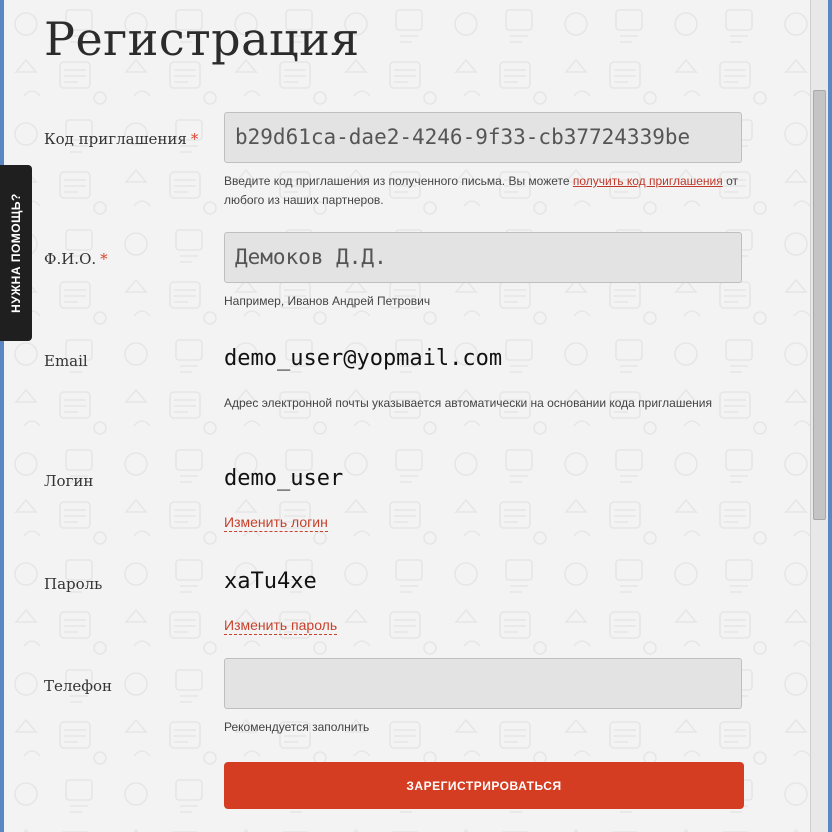 This screenshot has height=832, width=832. Describe the element at coordinates (483, 683) in the screenshot. I see `phone-input` at that location.